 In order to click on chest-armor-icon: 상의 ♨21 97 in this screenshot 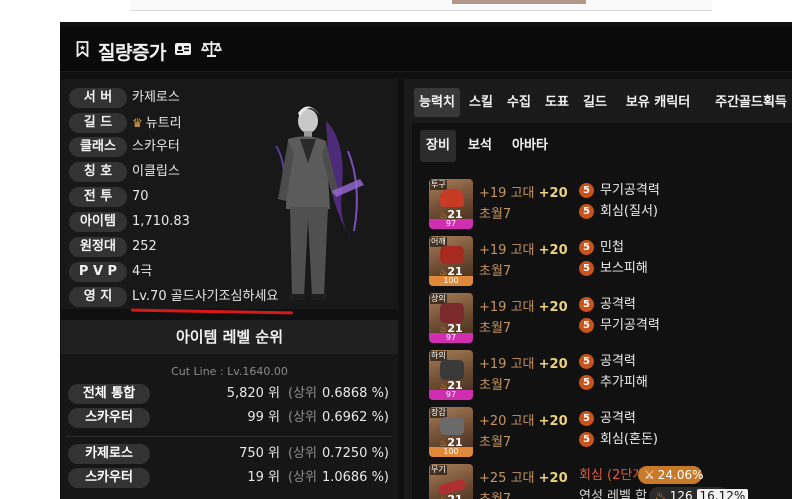, I will do `click(451, 318)`.